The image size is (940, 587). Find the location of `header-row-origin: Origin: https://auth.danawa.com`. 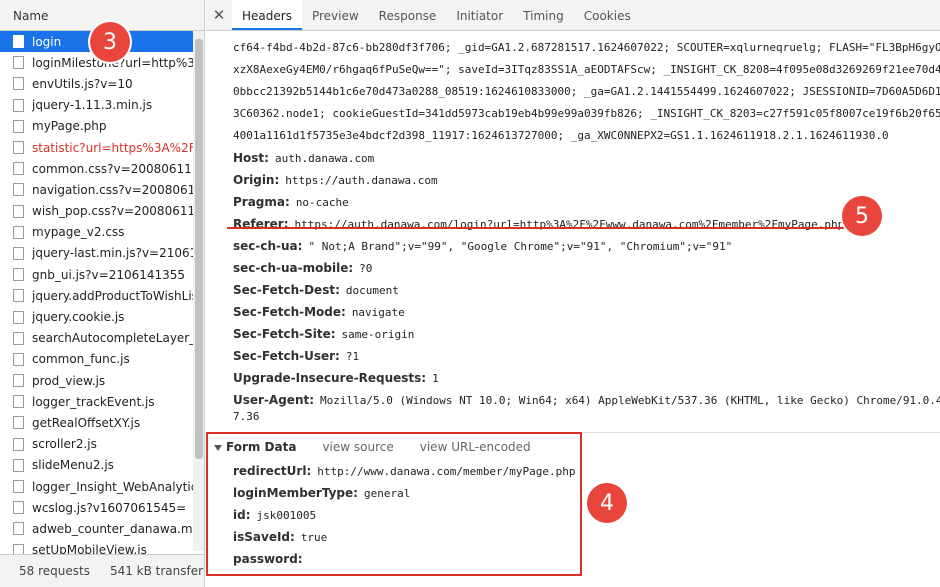

header-row-origin: Origin: https://auth.danawa.com is located at coordinates (335, 180).